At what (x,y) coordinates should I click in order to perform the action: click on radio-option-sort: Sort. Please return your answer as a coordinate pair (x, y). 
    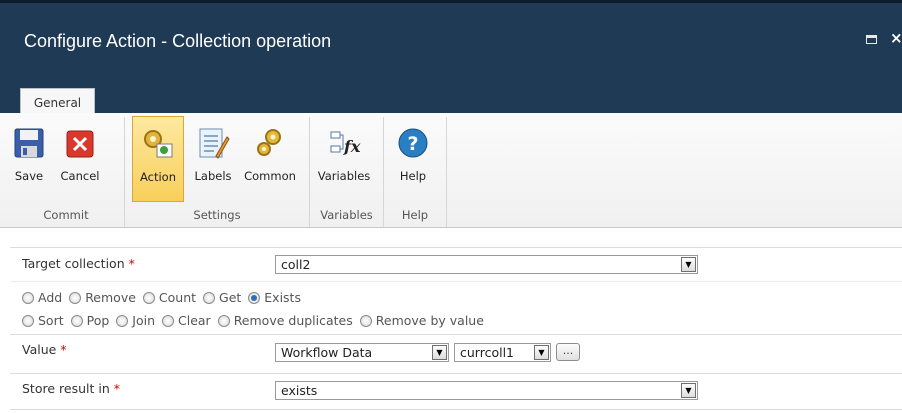
    Looking at the image, I should click on (43, 320).